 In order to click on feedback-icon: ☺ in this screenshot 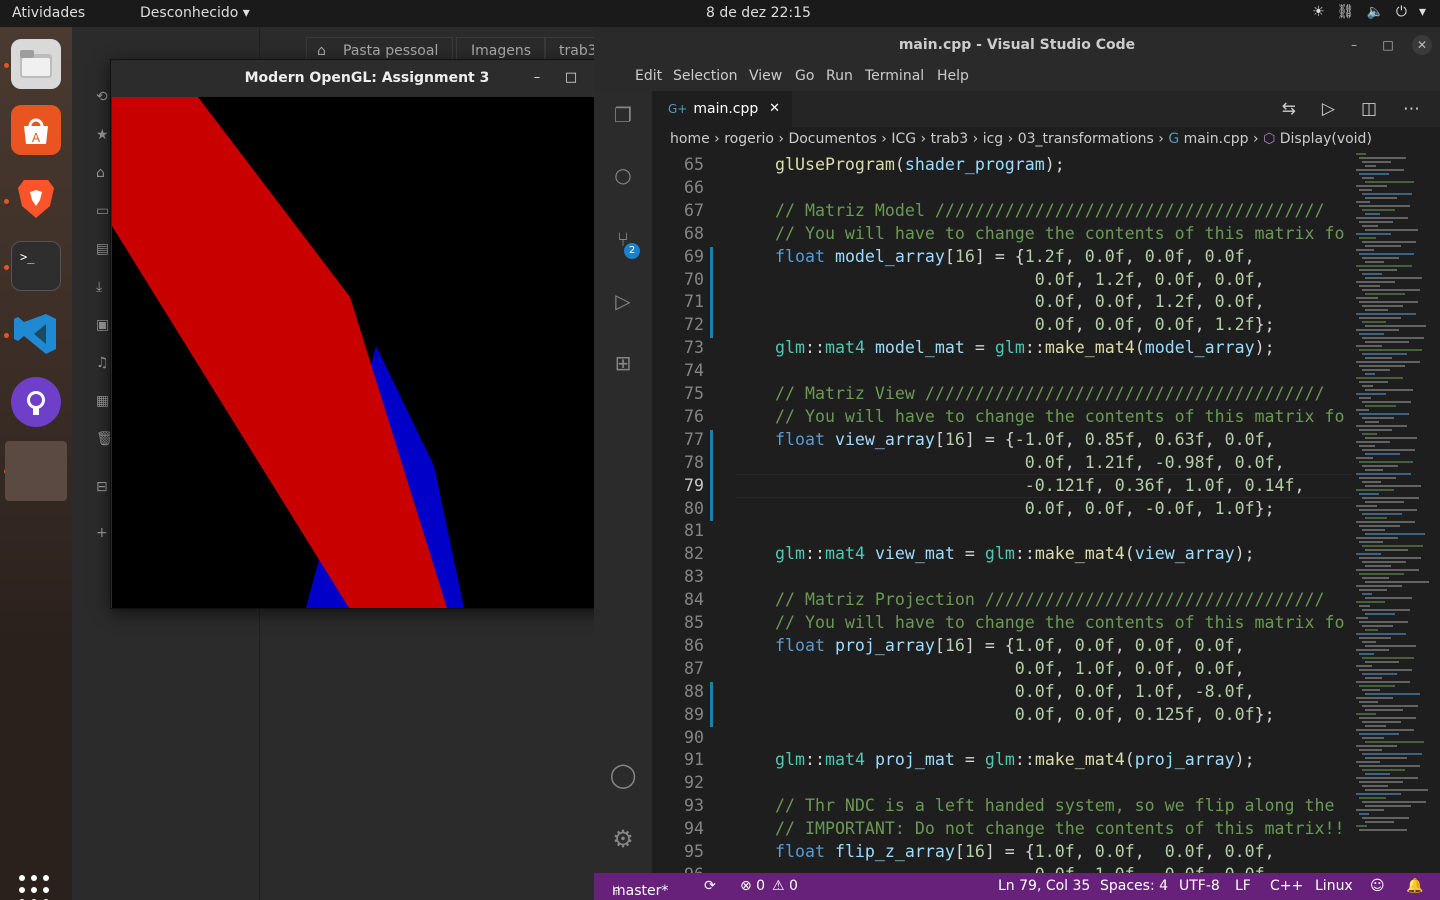, I will do `click(1377, 886)`.